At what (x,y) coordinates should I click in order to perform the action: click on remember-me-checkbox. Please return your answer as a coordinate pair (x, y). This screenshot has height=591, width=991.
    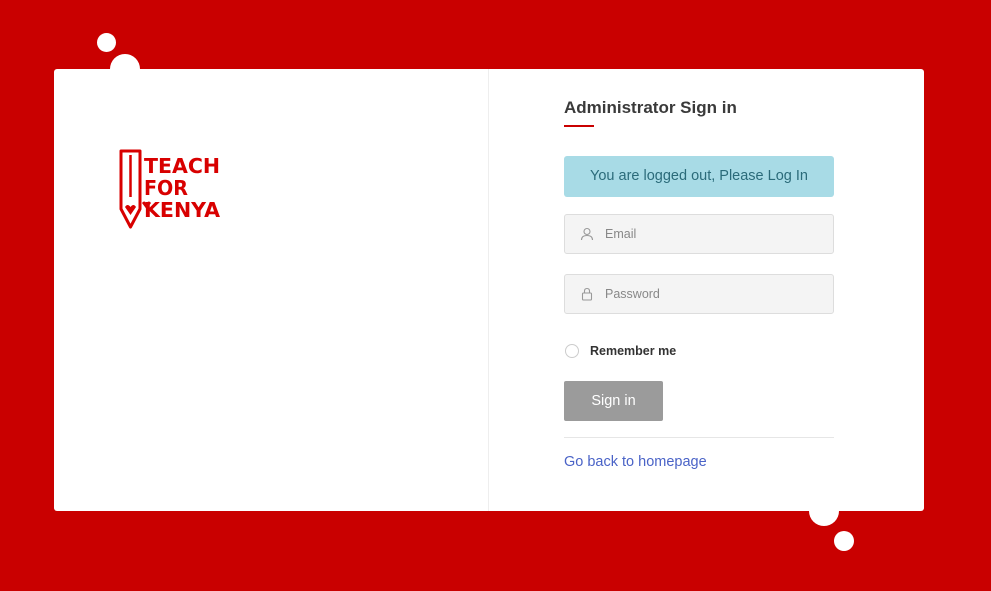
    Looking at the image, I should click on (572, 351).